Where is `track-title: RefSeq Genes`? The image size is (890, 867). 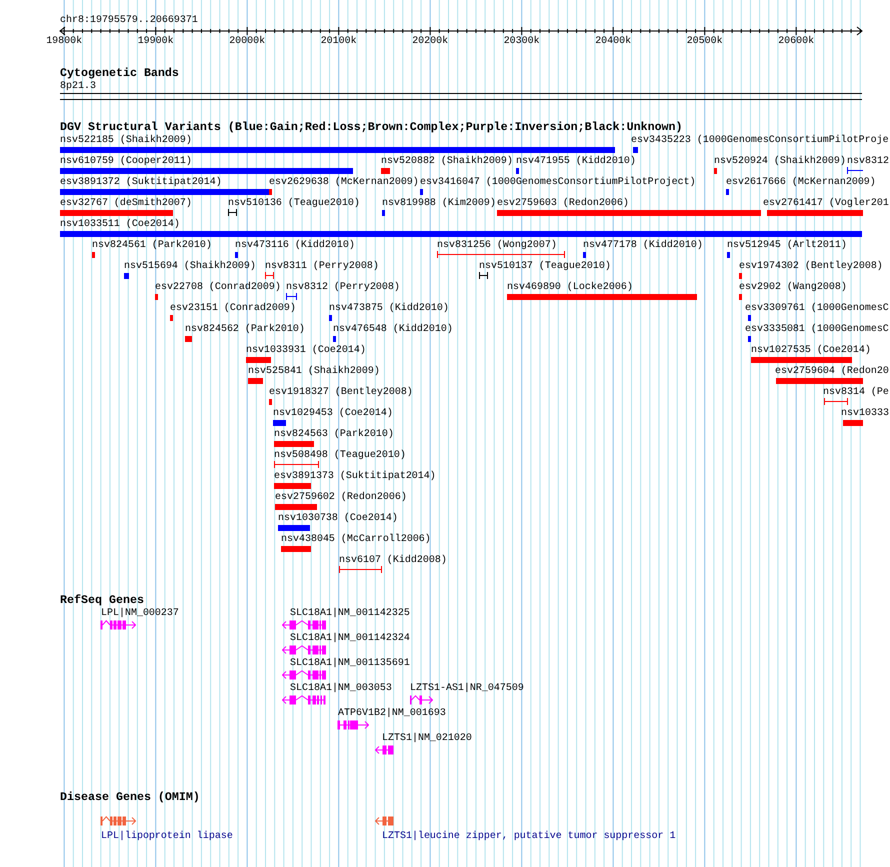
track-title: RefSeq Genes is located at coordinates (102, 600).